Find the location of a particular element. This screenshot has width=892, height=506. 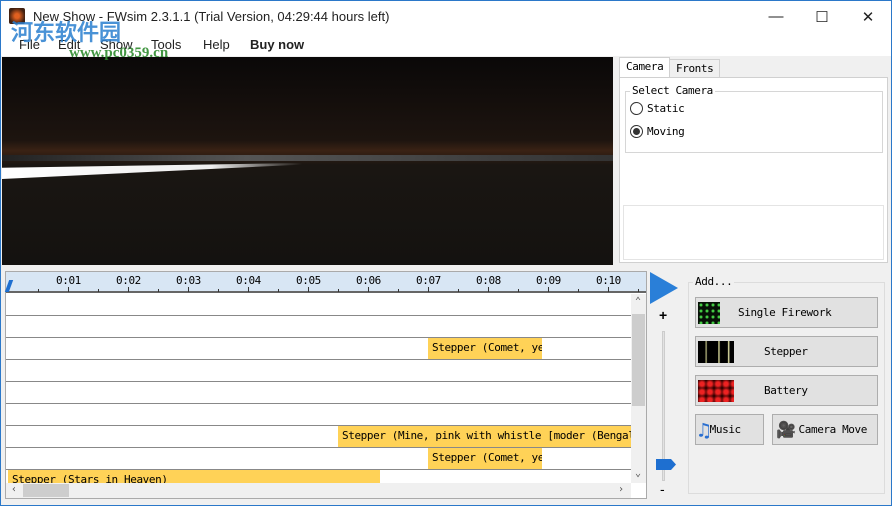

minimize-button: — is located at coordinates (776, 16).